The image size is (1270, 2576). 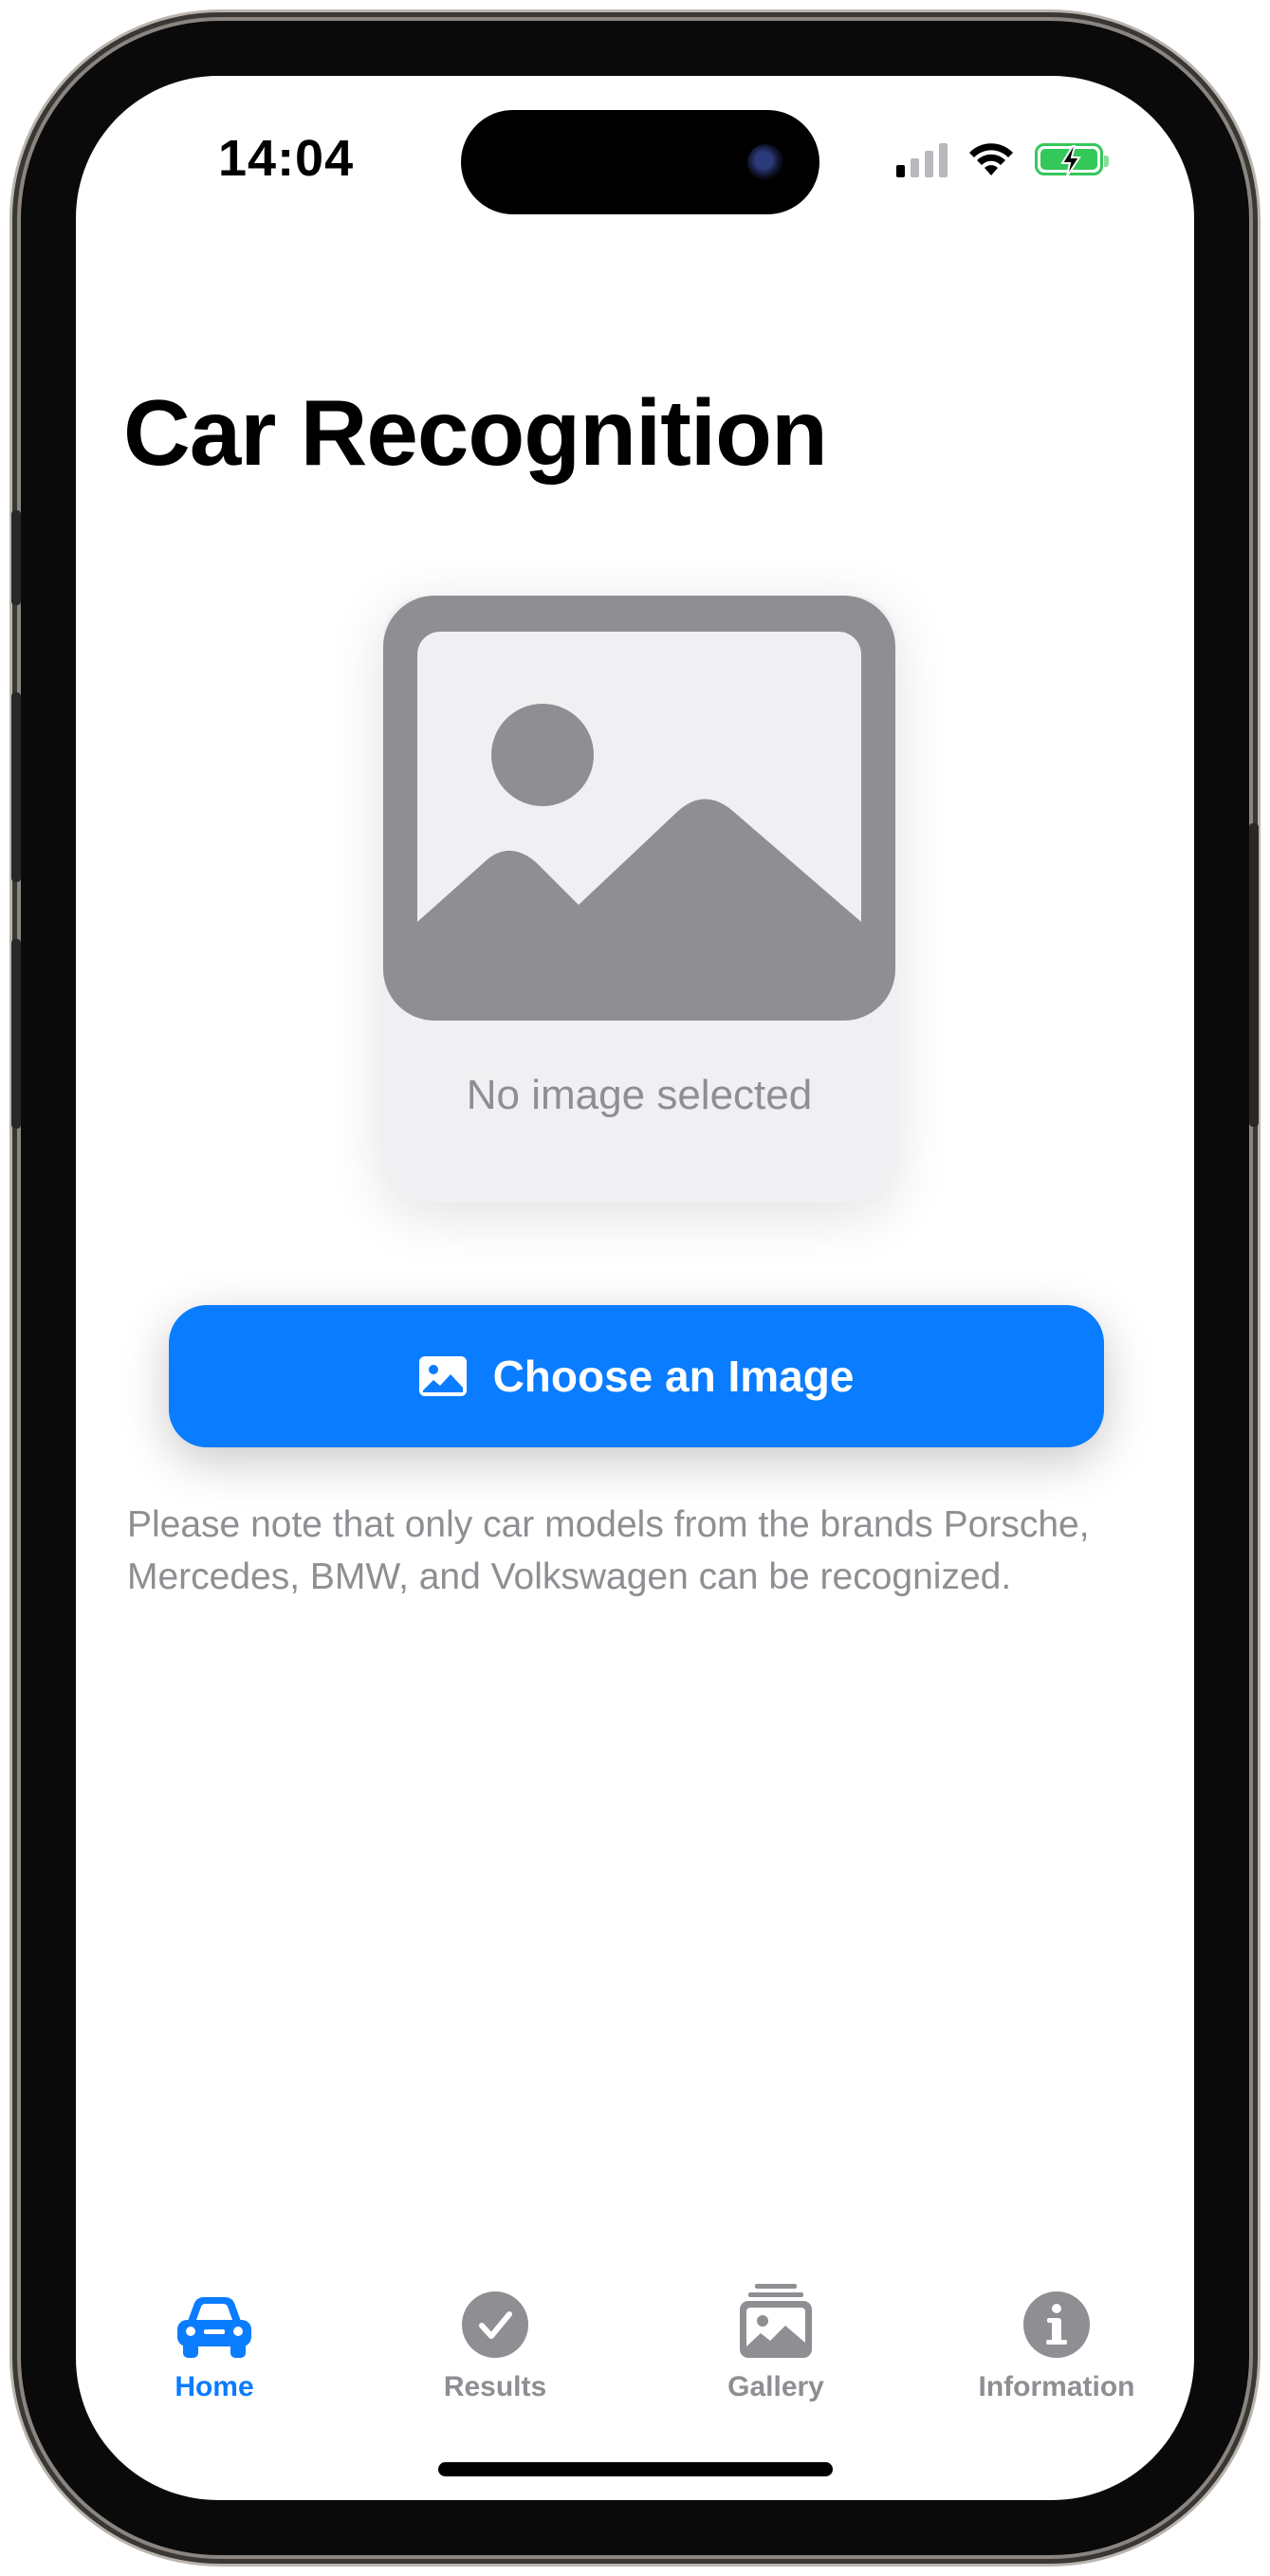 What do you see at coordinates (1254, 975) in the screenshot?
I see `side-button` at bounding box center [1254, 975].